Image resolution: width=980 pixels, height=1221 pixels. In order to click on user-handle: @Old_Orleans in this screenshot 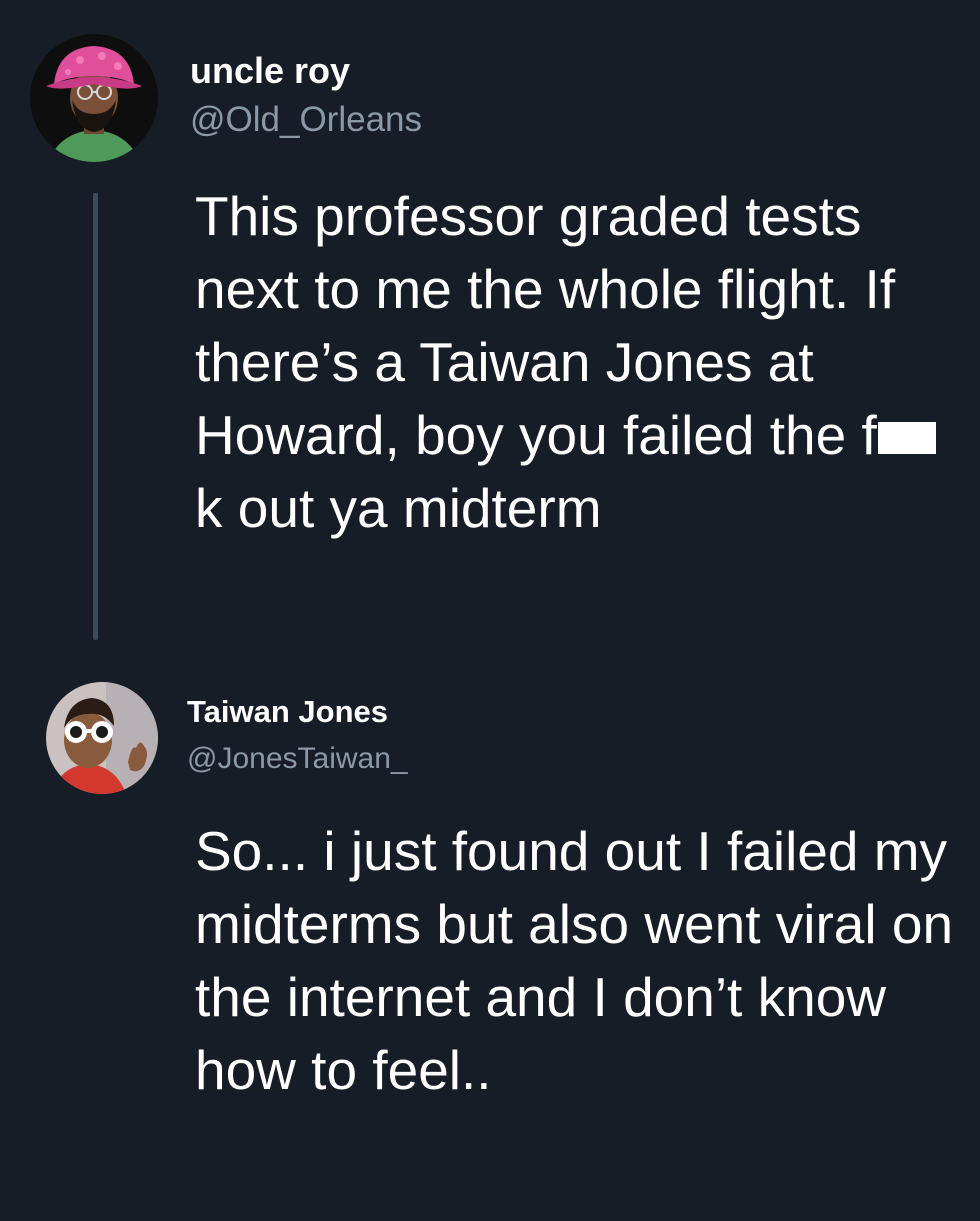, I will do `click(306, 120)`.